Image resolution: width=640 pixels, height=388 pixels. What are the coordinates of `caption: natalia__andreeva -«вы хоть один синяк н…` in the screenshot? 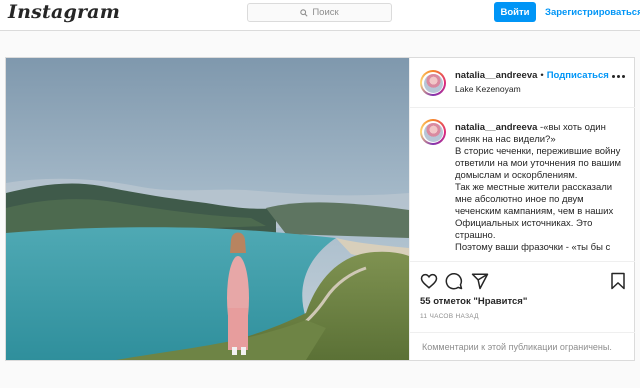 It's located at (522, 184).